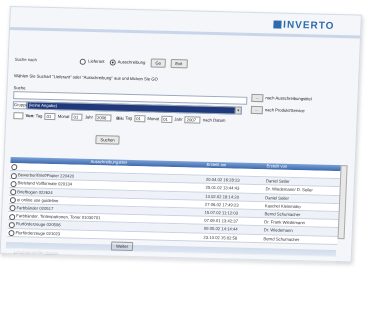 This screenshot has width=372, height=323. I want to click on cell-title: Farbbänder 020517, so click(35, 208).